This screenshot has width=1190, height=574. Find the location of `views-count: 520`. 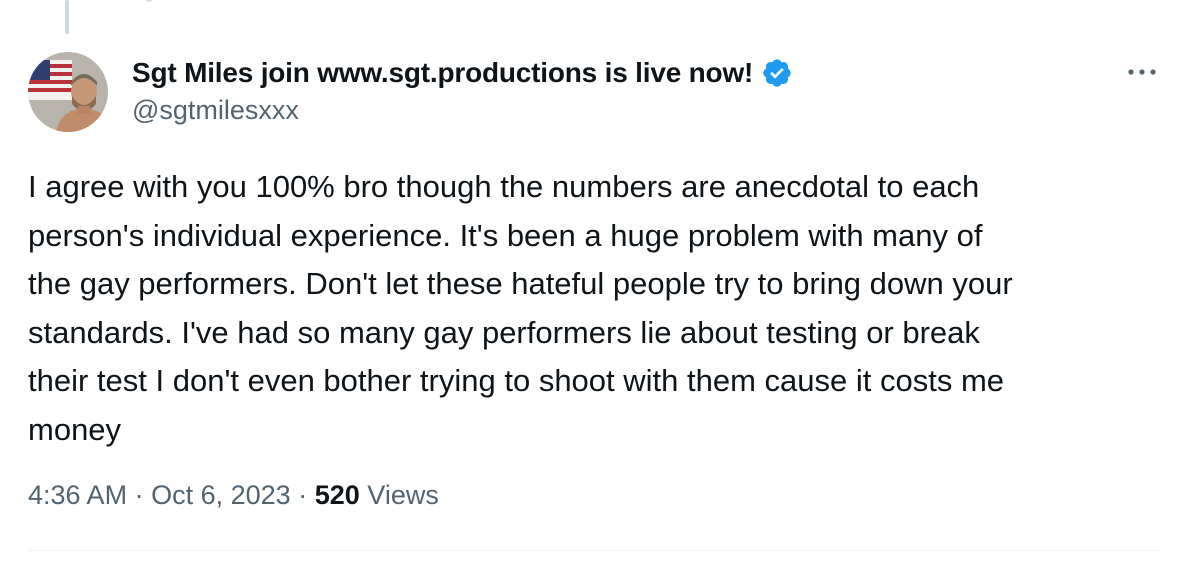

views-count: 520 is located at coordinates (337, 495).